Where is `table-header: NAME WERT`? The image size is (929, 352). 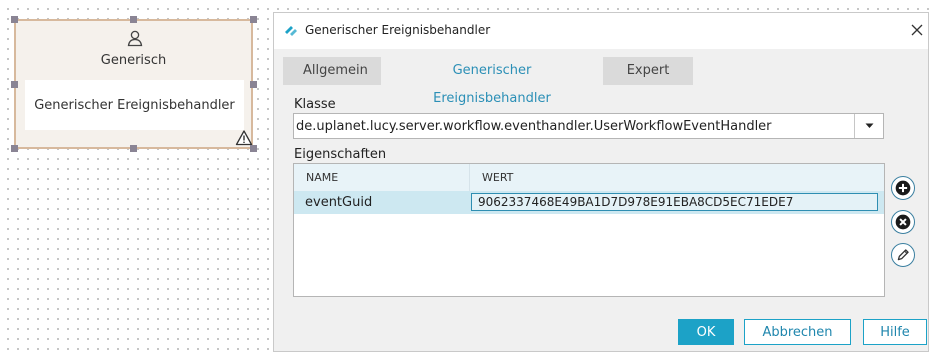
table-header: NAME WERT is located at coordinates (589, 178).